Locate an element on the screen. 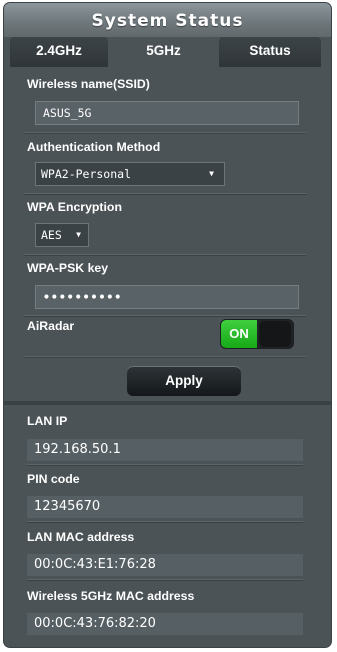 The height and width of the screenshot is (652, 337). auth-method-select: WPA2-Personal ▼ is located at coordinates (130, 174).